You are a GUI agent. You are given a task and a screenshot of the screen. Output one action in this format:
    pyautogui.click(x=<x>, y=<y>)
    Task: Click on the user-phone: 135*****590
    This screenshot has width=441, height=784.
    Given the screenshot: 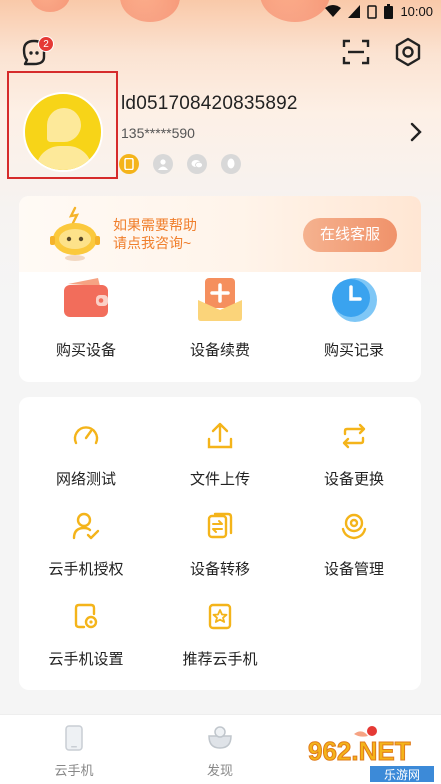 What is the action you would take?
    pyautogui.click(x=158, y=133)
    